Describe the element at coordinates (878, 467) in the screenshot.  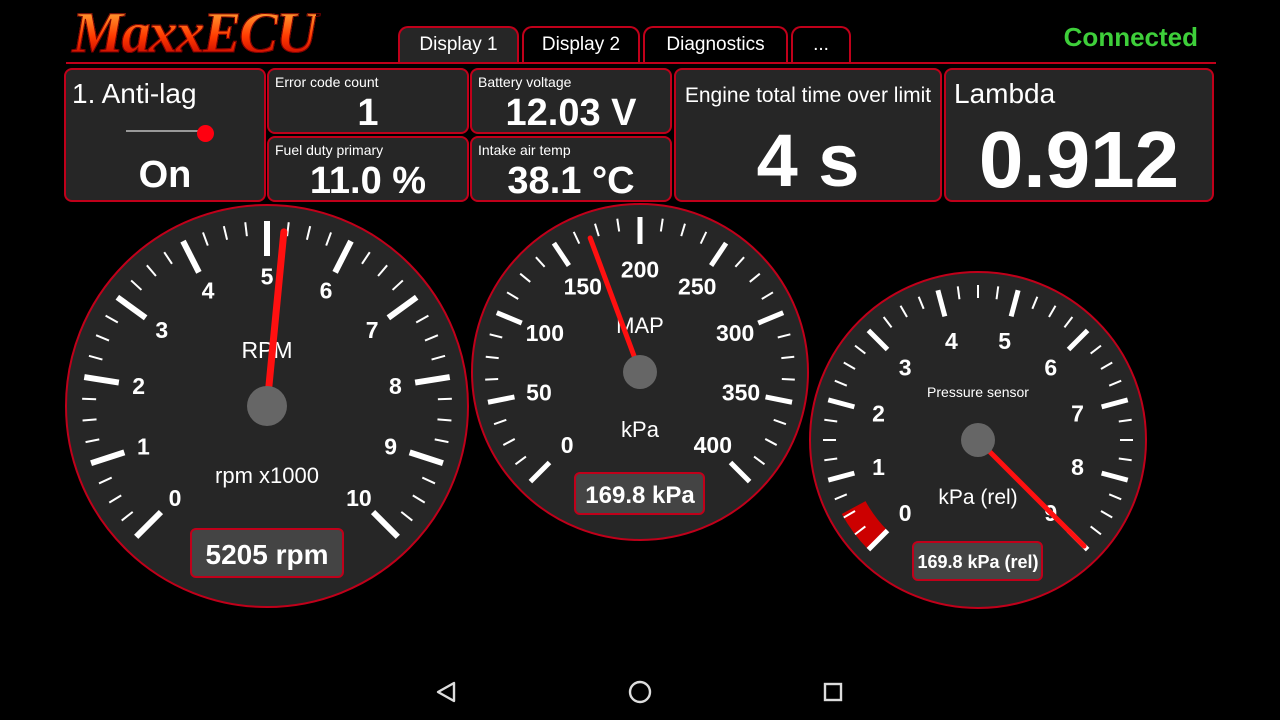
I see `pressure-scale-label: 1` at that location.